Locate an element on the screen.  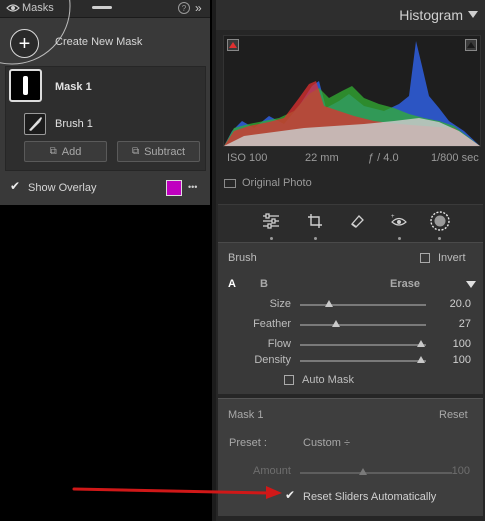
size-value: 20.0 is located at coordinates (456, 304).